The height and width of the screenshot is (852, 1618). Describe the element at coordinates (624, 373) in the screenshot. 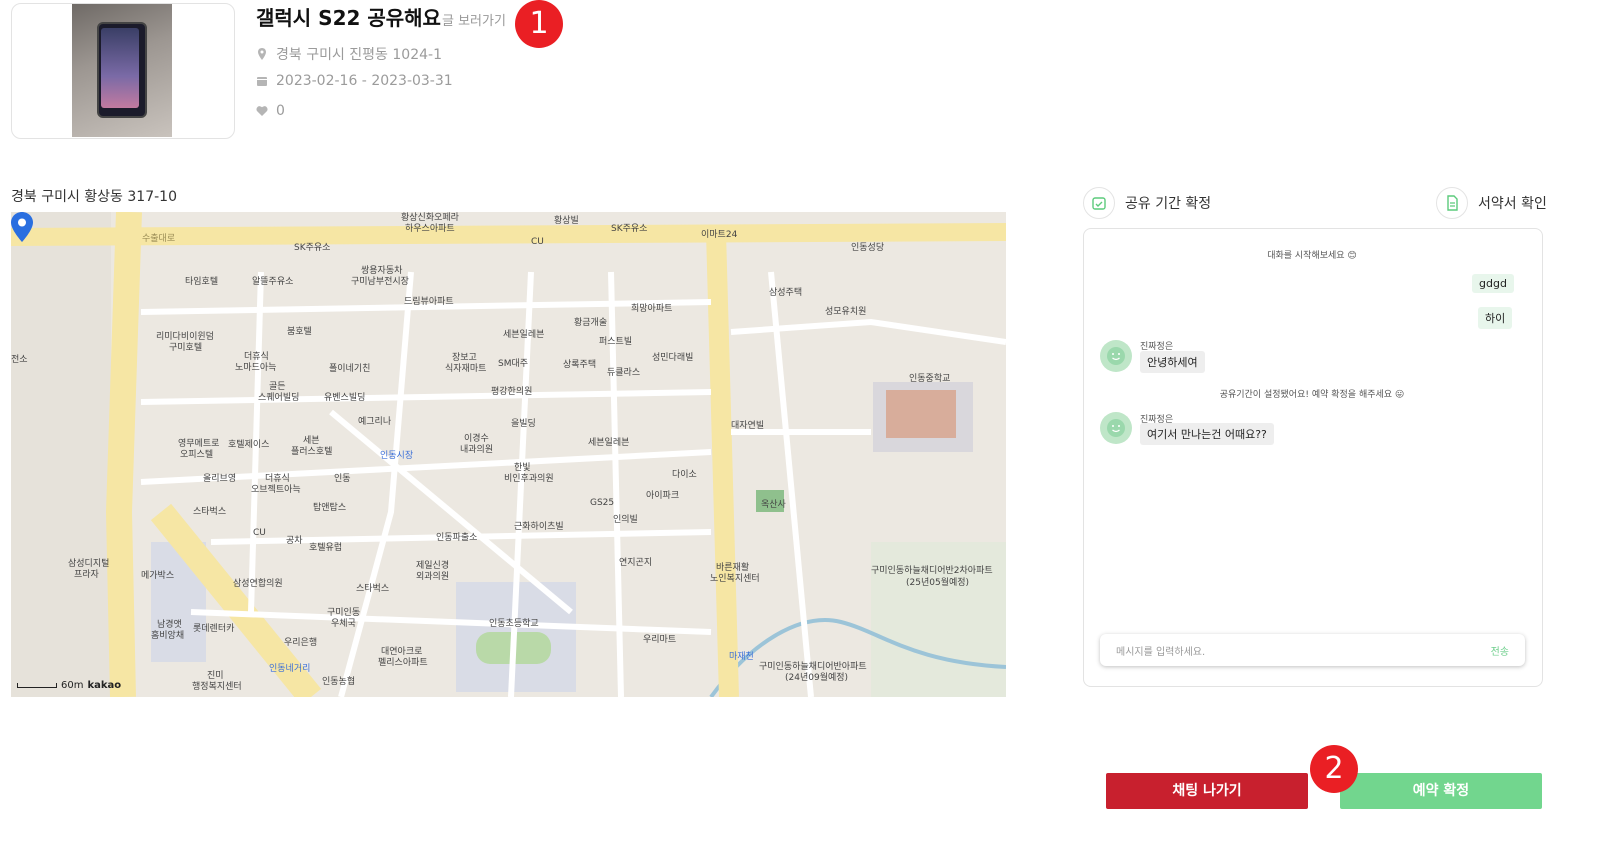

I see `map-label: 듀클라스` at that location.